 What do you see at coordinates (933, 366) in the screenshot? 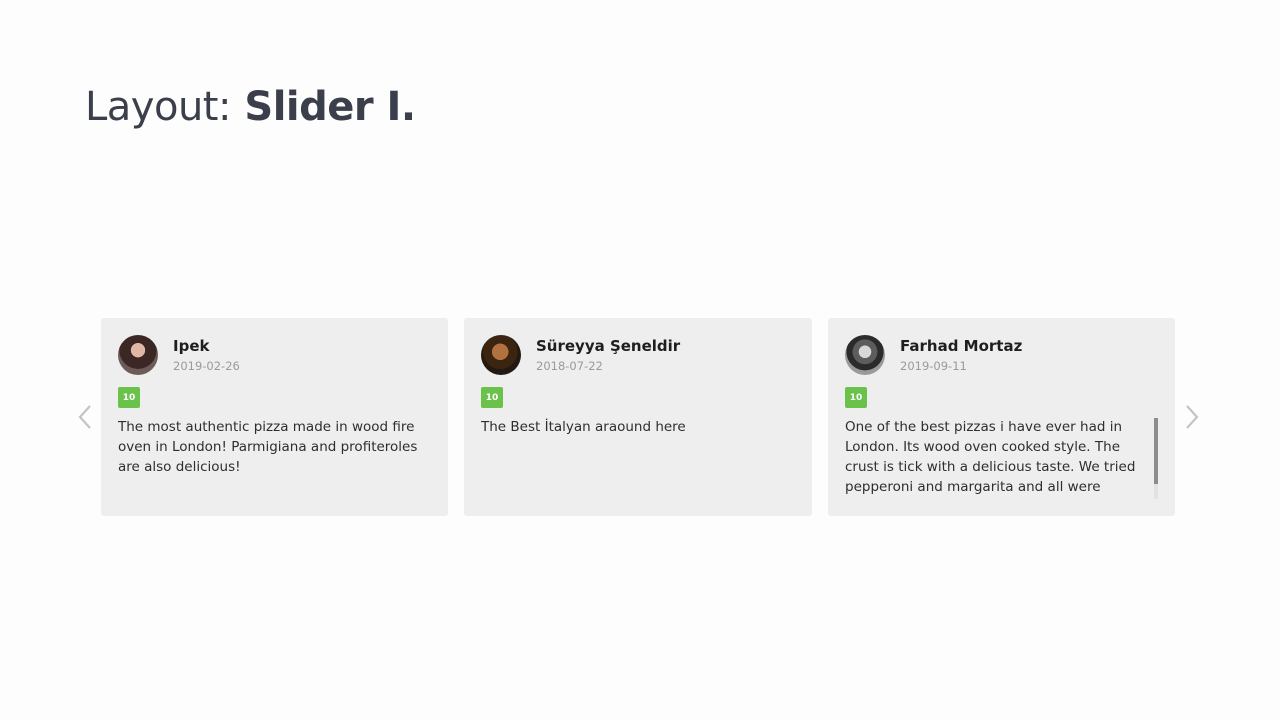
I see `review-date: 2019-09-11` at bounding box center [933, 366].